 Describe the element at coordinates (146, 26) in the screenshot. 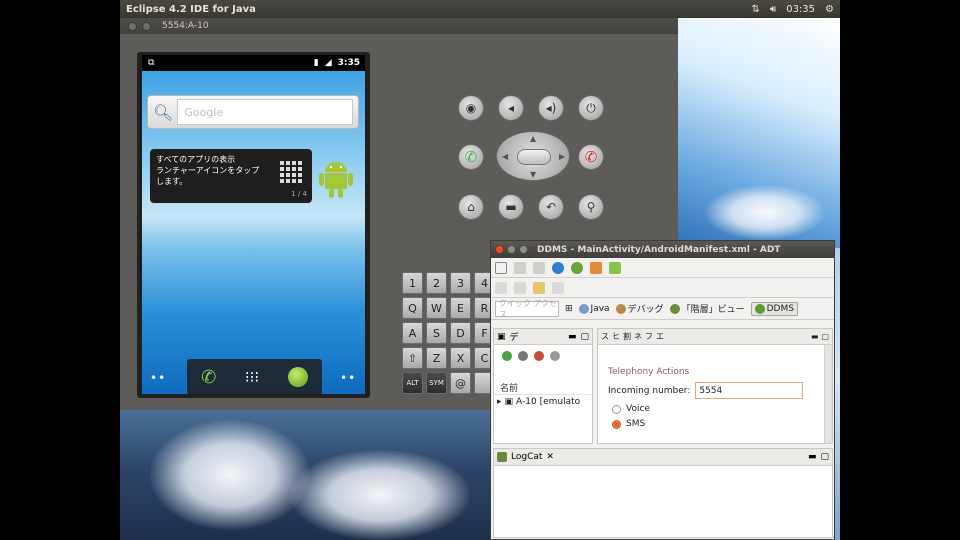

I see `emulator-minimize-button` at that location.